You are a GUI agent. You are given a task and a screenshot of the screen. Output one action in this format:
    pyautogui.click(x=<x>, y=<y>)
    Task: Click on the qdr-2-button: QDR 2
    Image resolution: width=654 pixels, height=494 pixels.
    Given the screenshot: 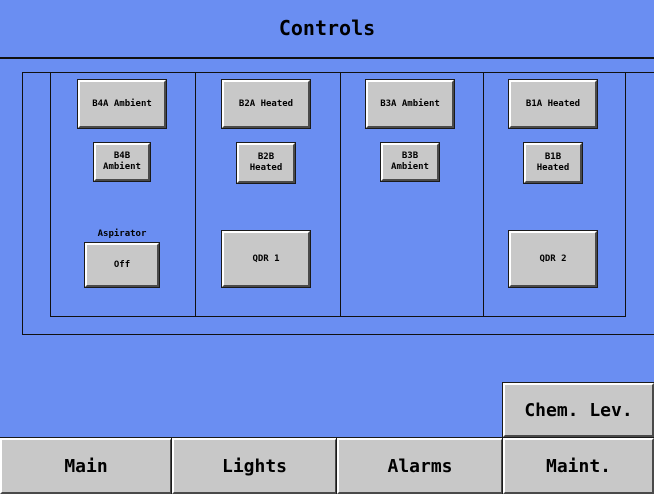 What is the action you would take?
    pyautogui.click(x=553, y=259)
    